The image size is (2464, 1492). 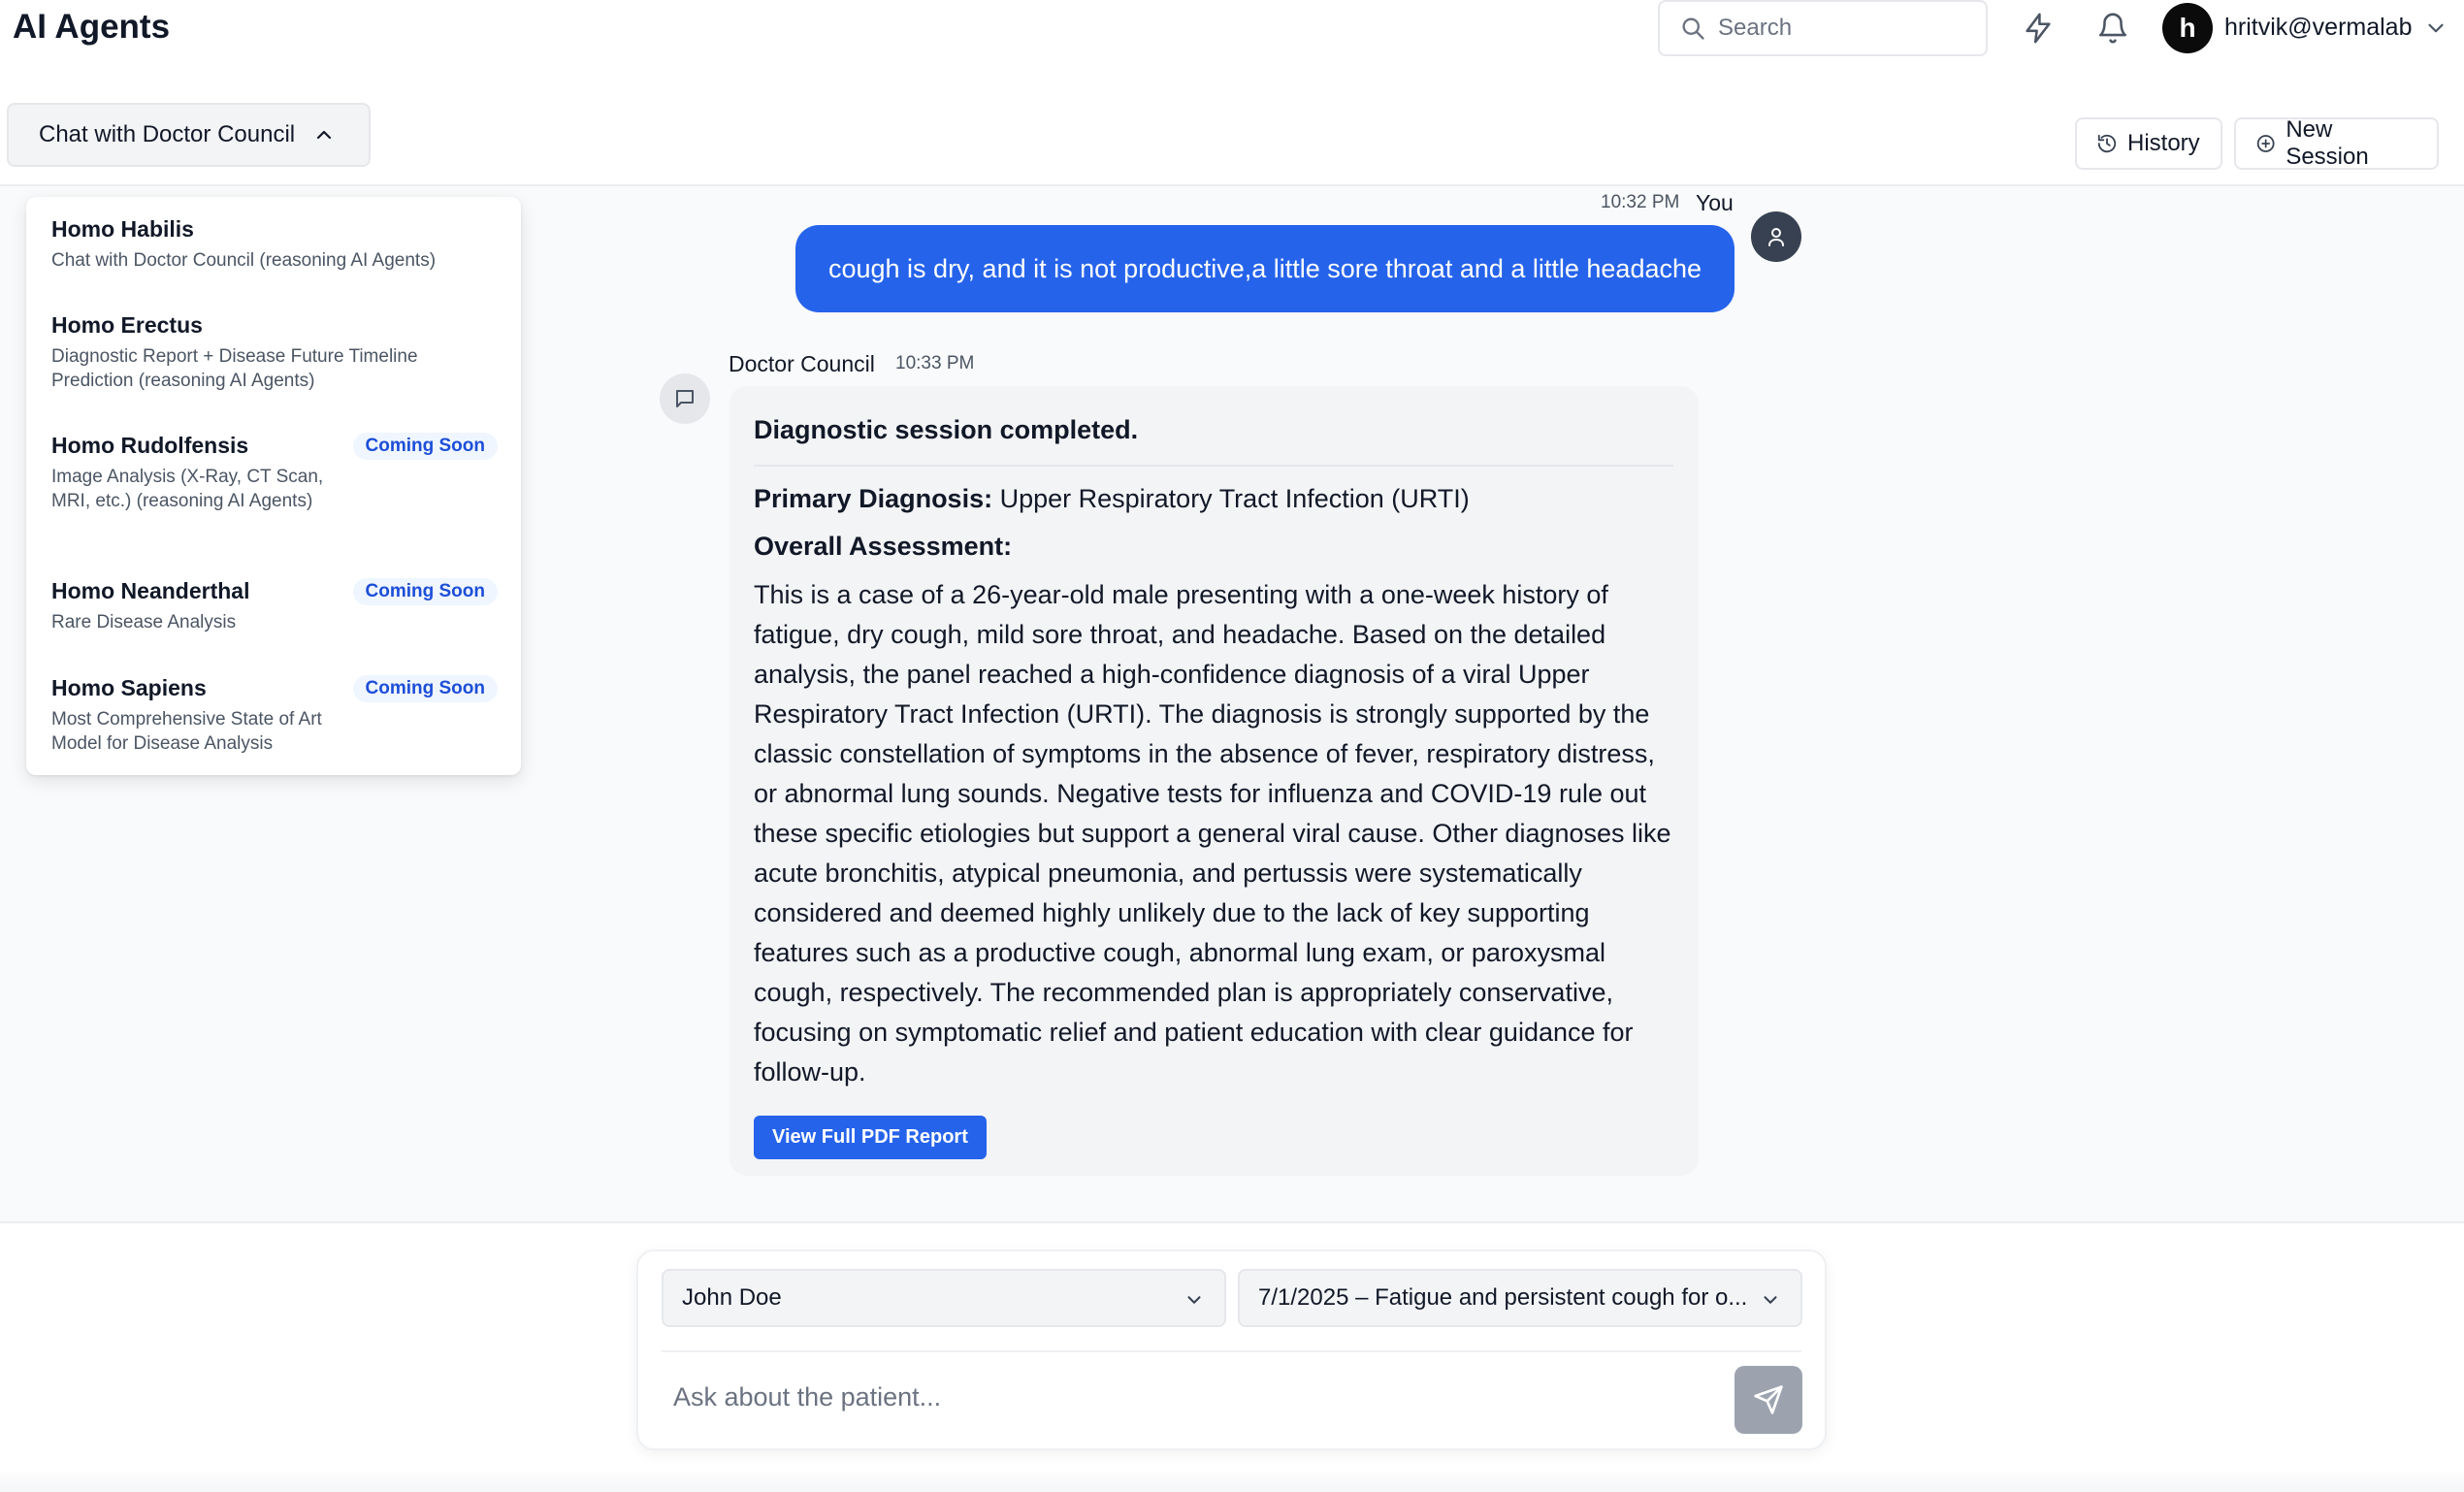 What do you see at coordinates (944, 1298) in the screenshot?
I see `patient-select: John Doe` at bounding box center [944, 1298].